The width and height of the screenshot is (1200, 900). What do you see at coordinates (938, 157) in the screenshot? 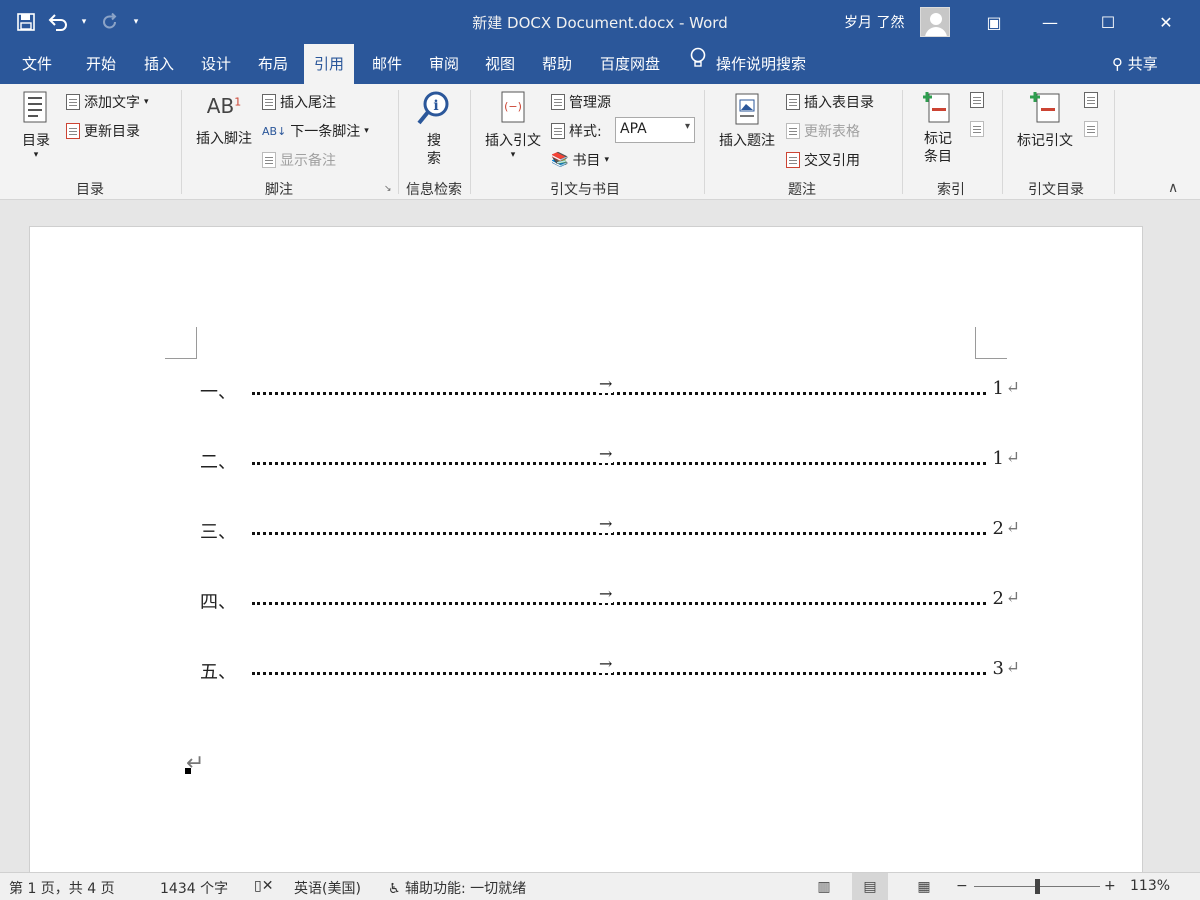
I see `mark-entry-label-2: 条目` at bounding box center [938, 157].